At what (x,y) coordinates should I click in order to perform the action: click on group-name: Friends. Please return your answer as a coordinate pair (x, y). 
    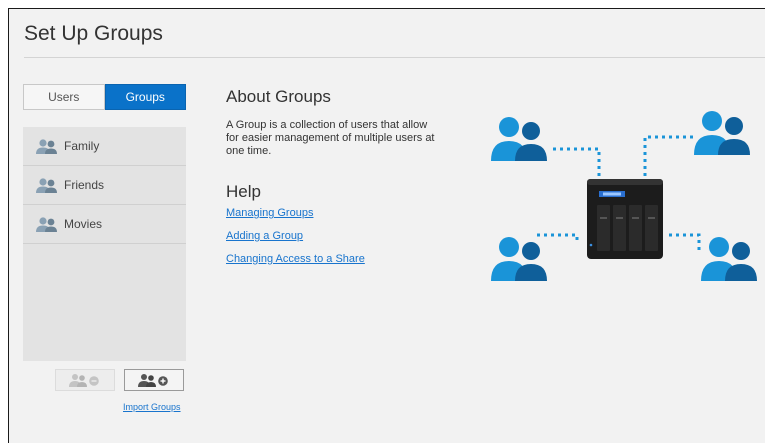
    Looking at the image, I should click on (84, 185).